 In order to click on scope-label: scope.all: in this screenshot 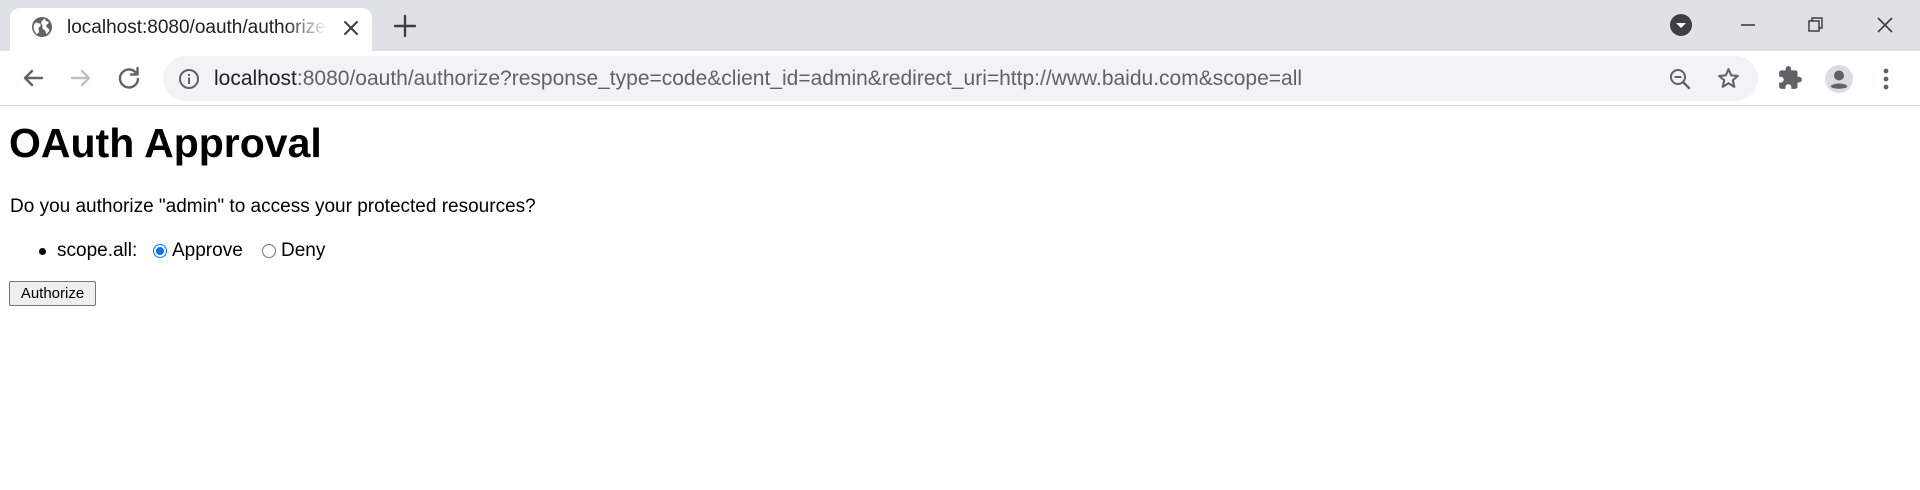, I will do `click(97, 250)`.